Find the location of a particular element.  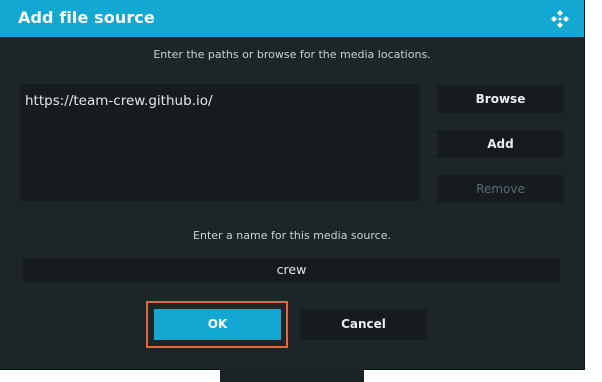

background-strip is located at coordinates (292, 375).